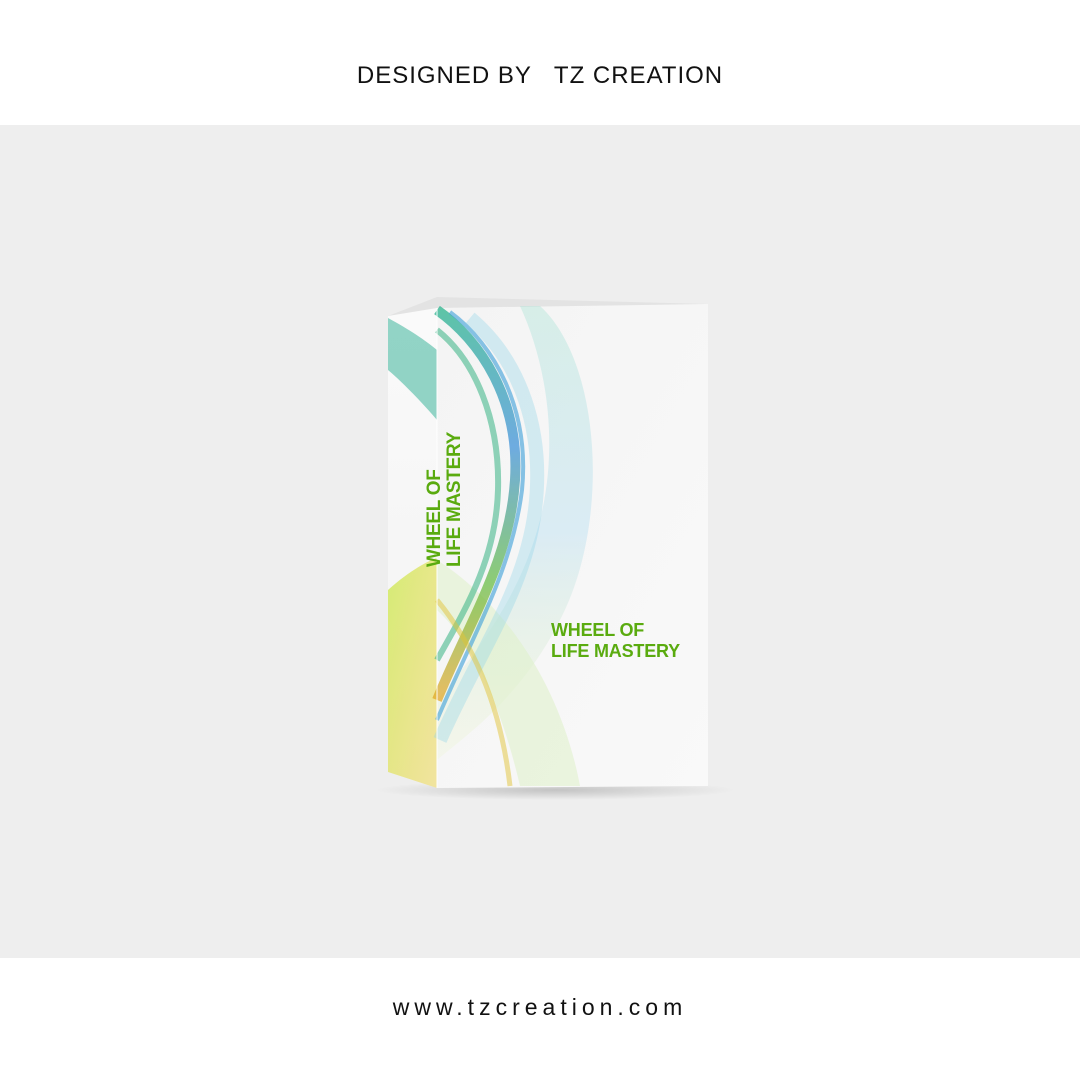  Describe the element at coordinates (540, 1007) in the screenshot. I see `website-link: www.tzcreation.com` at that location.